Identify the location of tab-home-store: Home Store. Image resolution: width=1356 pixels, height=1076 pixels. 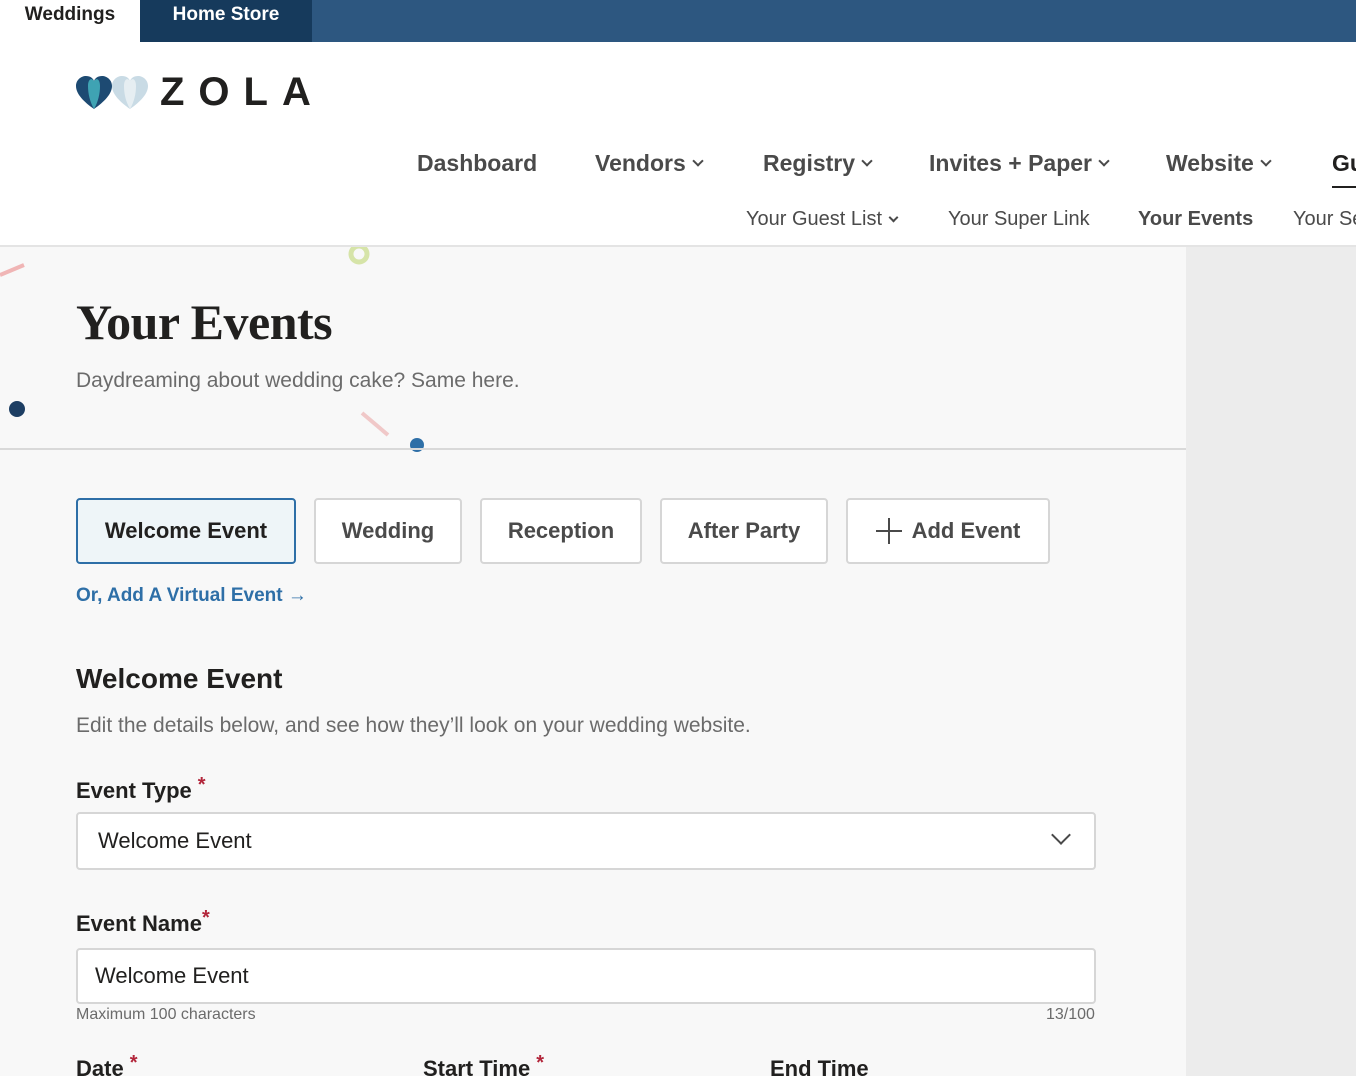
(226, 21).